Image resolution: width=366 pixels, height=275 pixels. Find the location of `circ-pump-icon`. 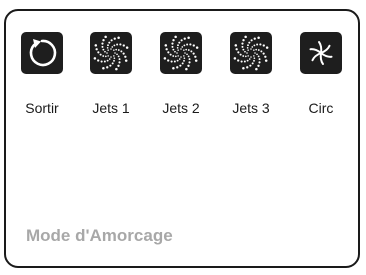

circ-pump-icon is located at coordinates (321, 53).